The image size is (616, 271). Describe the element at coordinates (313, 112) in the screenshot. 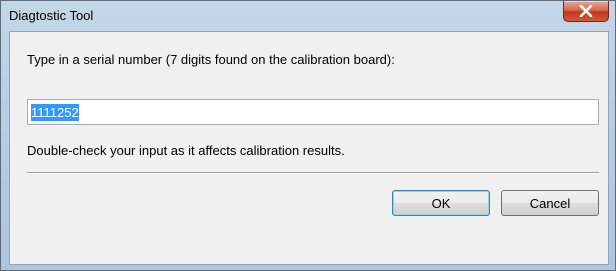

I see `serial-number-input: 1111252` at that location.